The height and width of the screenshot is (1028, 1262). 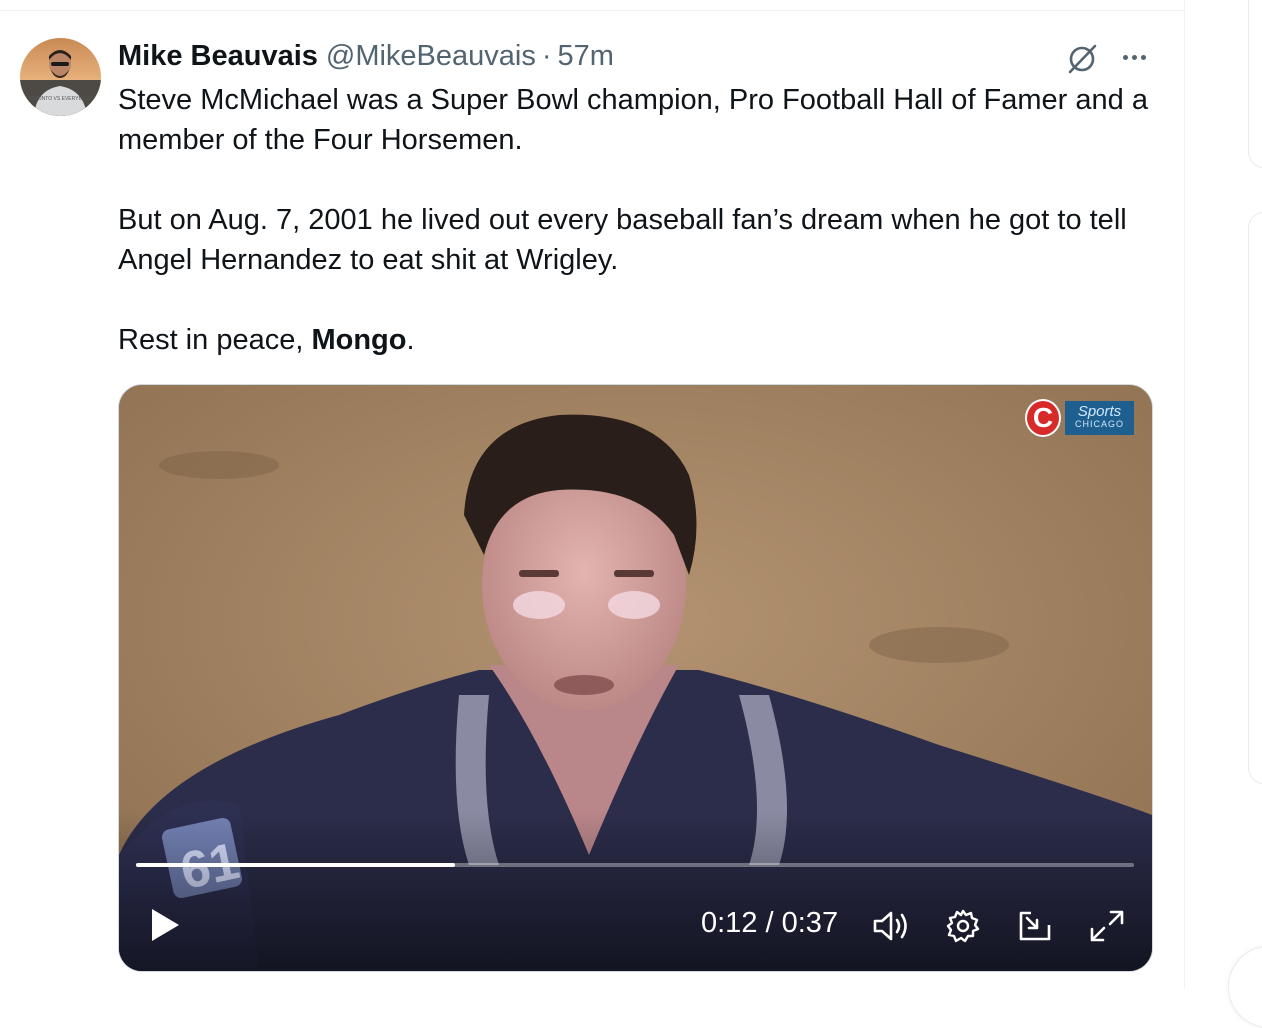 I want to click on settings-icon, so click(x=963, y=926).